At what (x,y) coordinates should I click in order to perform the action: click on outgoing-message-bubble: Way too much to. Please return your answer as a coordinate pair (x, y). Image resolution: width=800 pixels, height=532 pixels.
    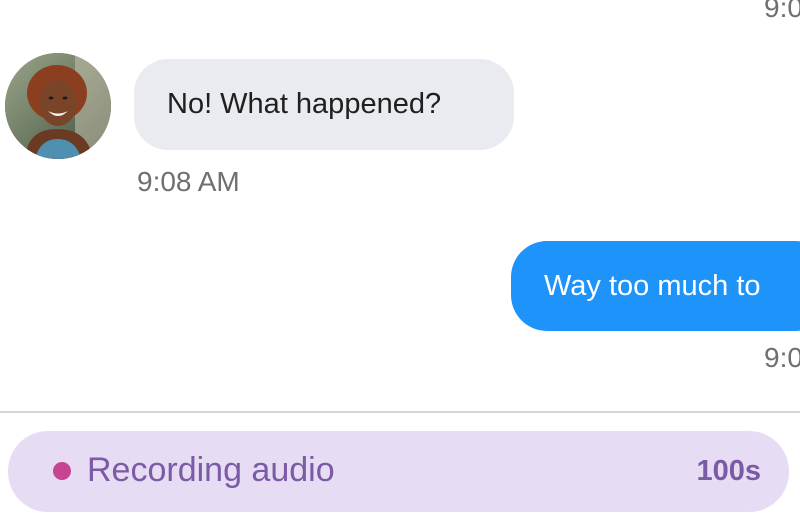
    Looking at the image, I should click on (655, 286).